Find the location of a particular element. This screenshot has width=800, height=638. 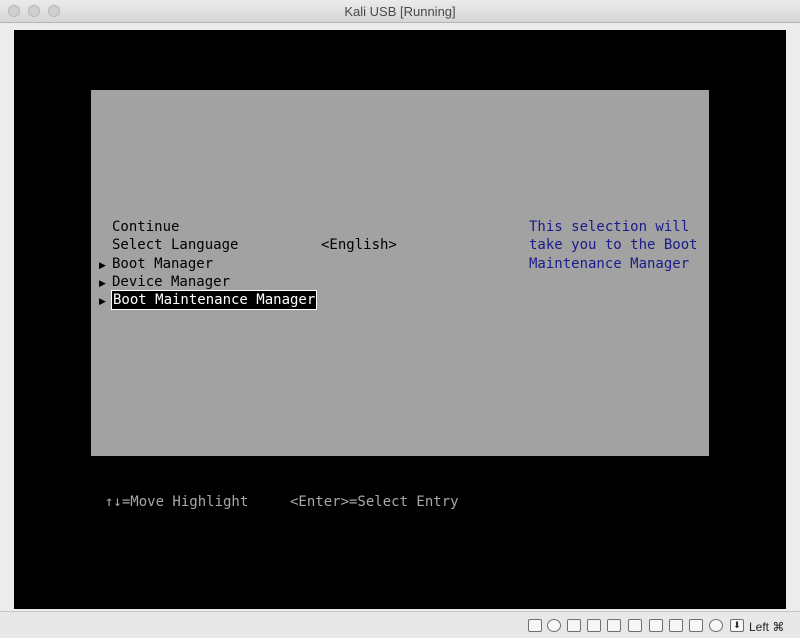

shared-folders-icon is located at coordinates (635, 625).